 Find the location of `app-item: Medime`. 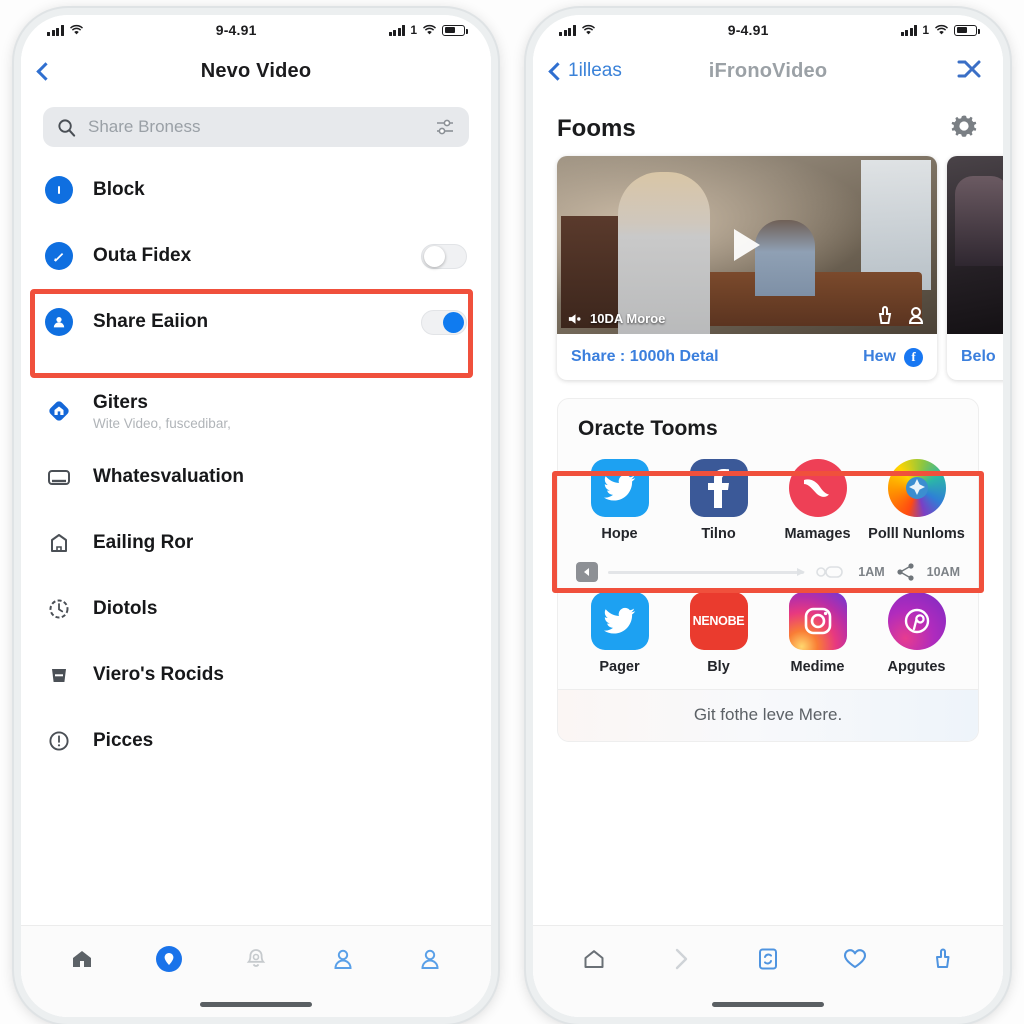

app-item: Medime is located at coordinates (817, 633).